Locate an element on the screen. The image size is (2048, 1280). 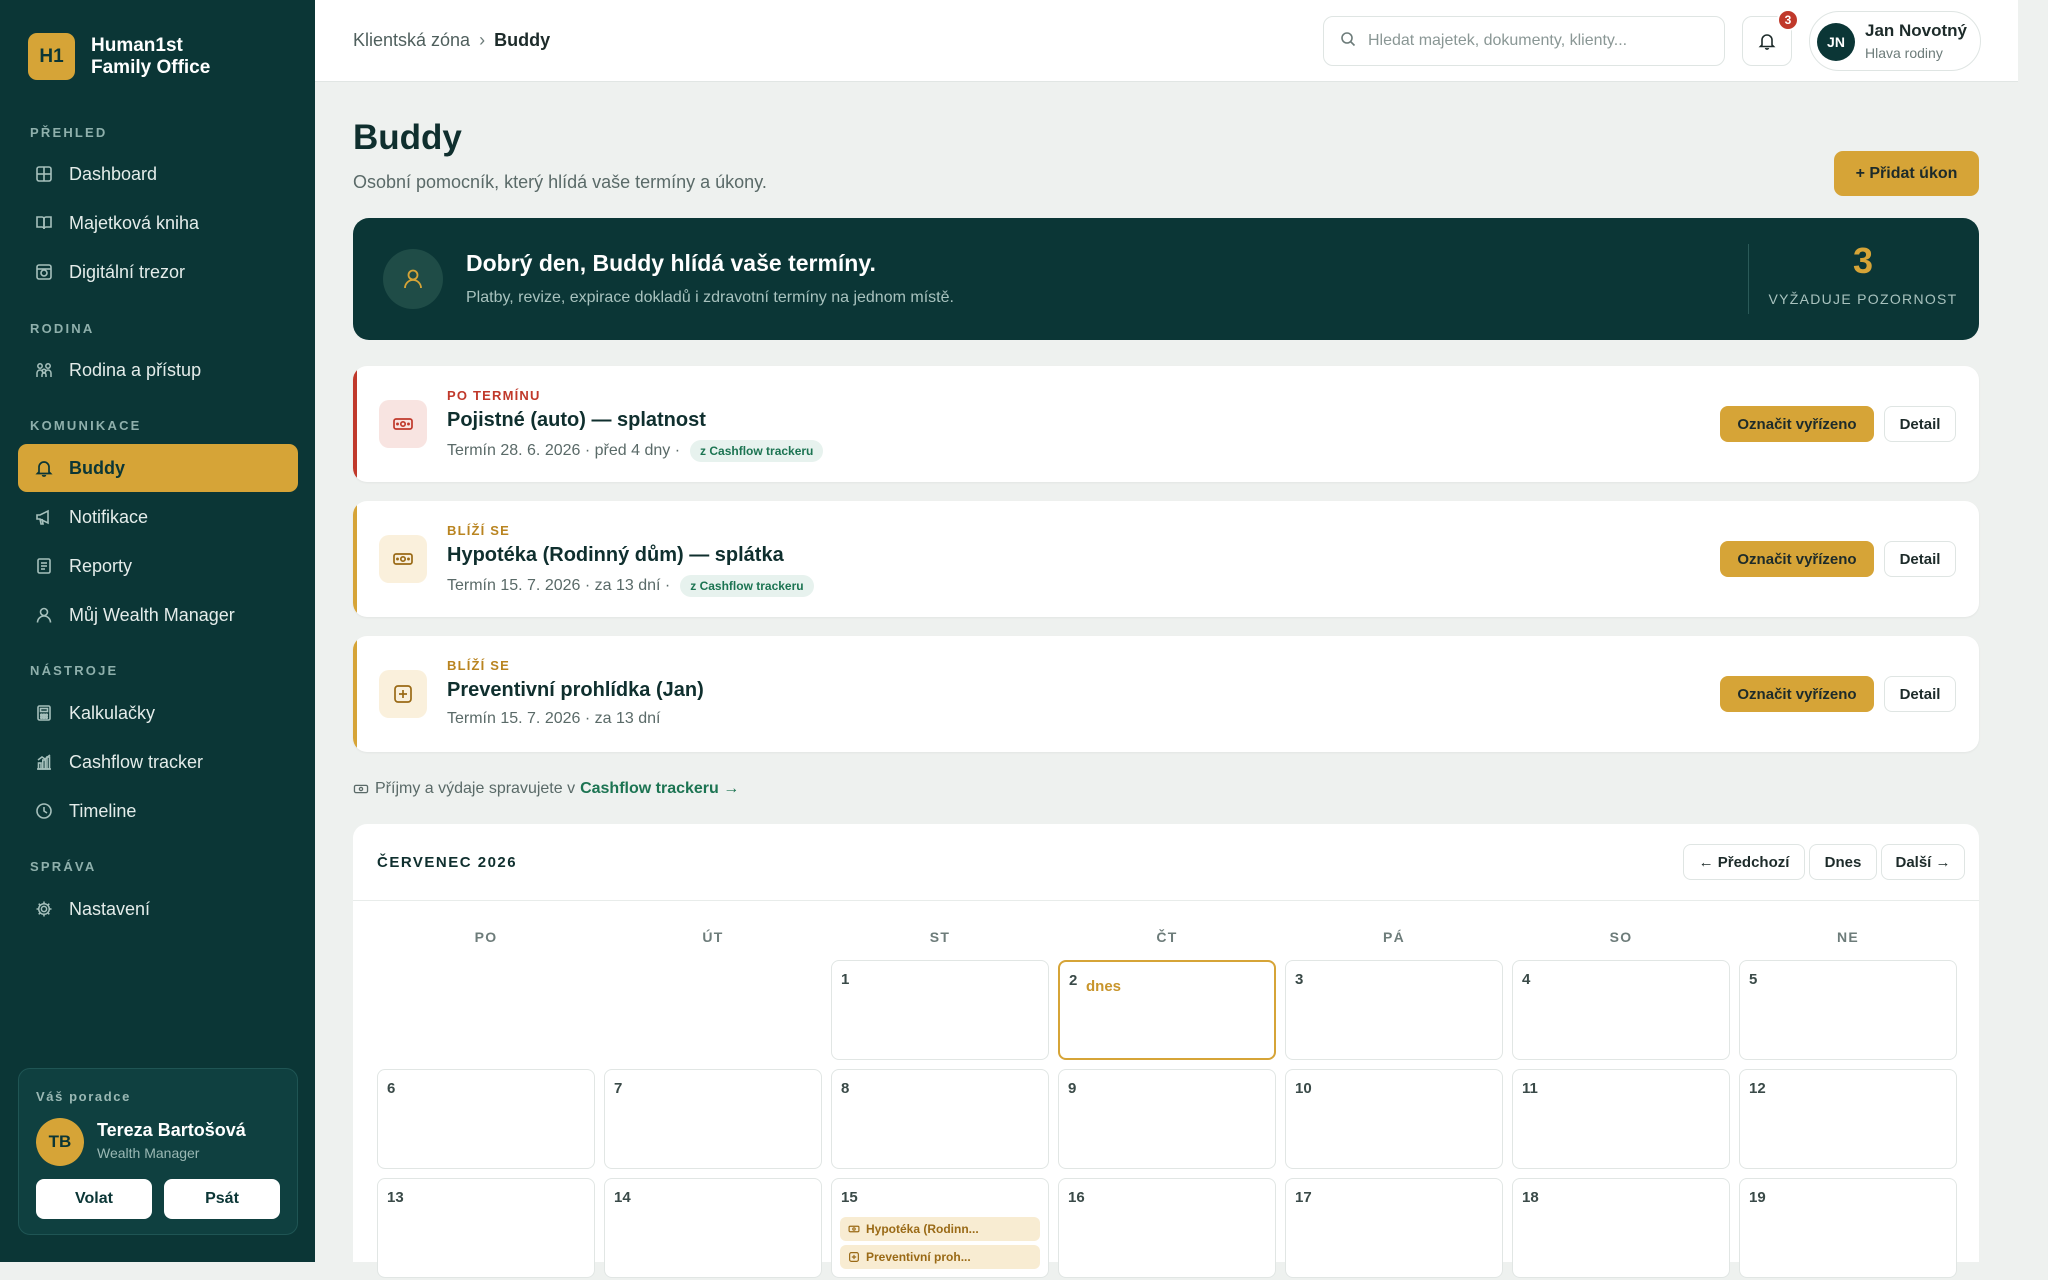
hero-title: Dobrý den, Buddy hlídá vaše termíny. is located at coordinates (671, 263).